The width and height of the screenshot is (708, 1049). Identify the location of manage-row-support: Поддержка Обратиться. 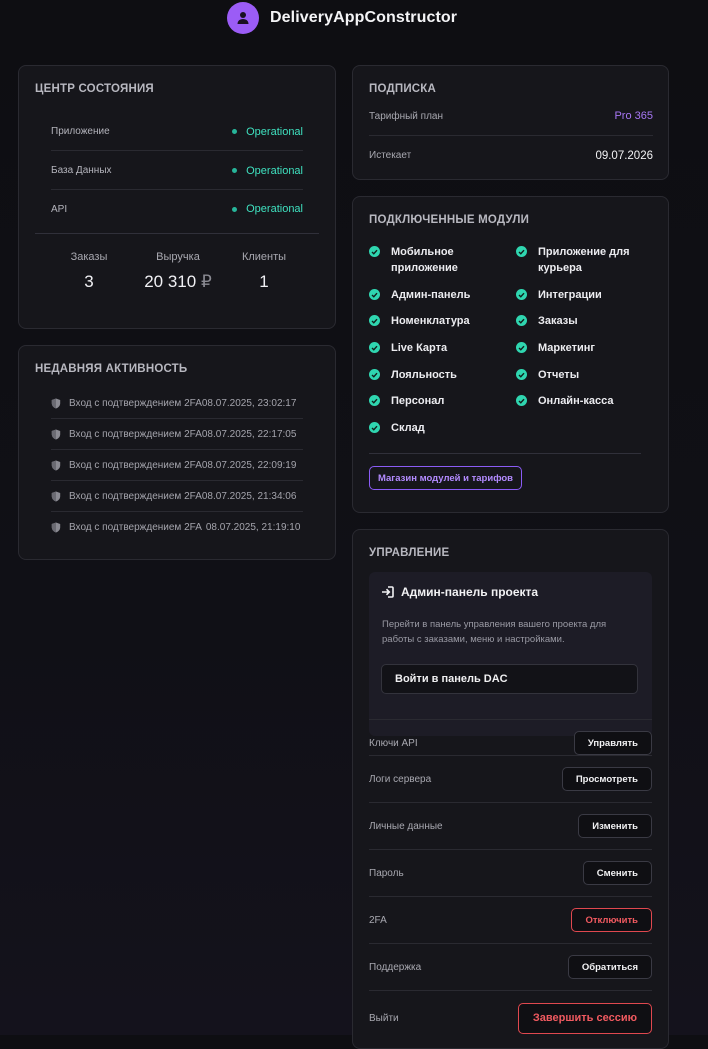
(510, 966).